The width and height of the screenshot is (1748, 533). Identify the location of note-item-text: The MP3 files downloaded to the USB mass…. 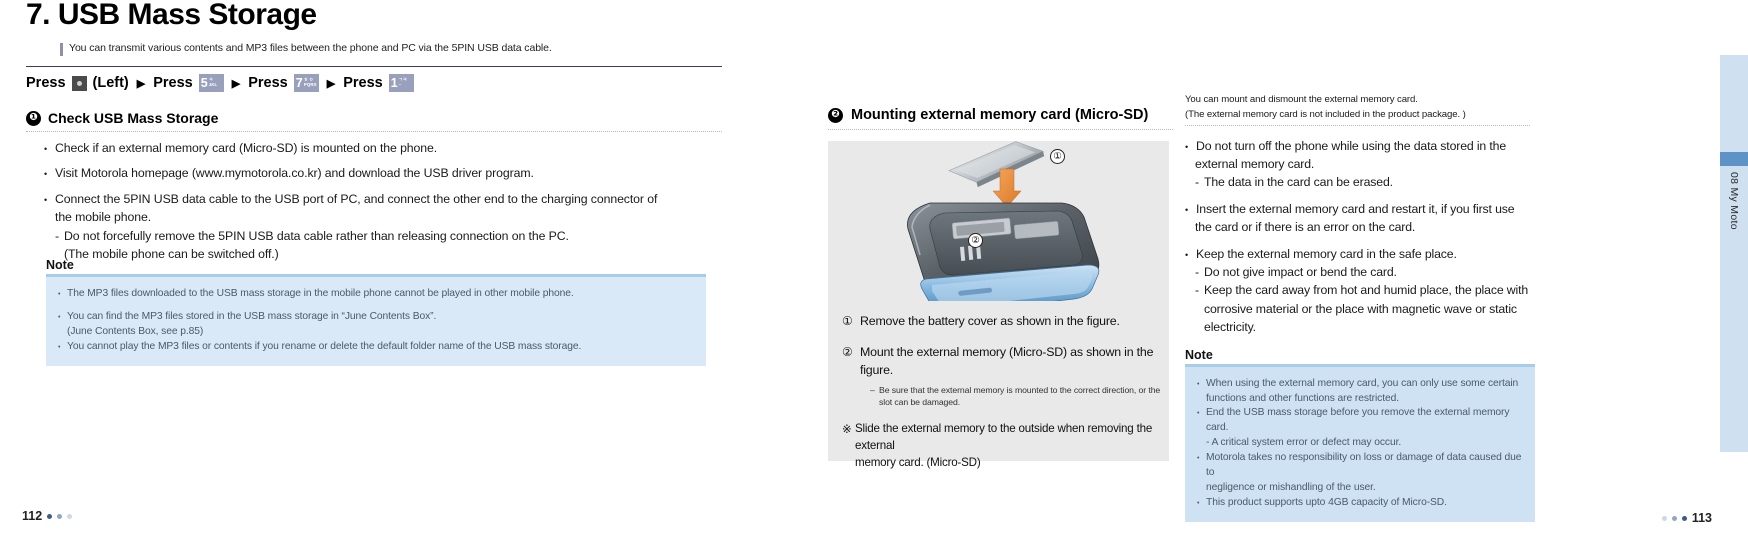
(320, 293).